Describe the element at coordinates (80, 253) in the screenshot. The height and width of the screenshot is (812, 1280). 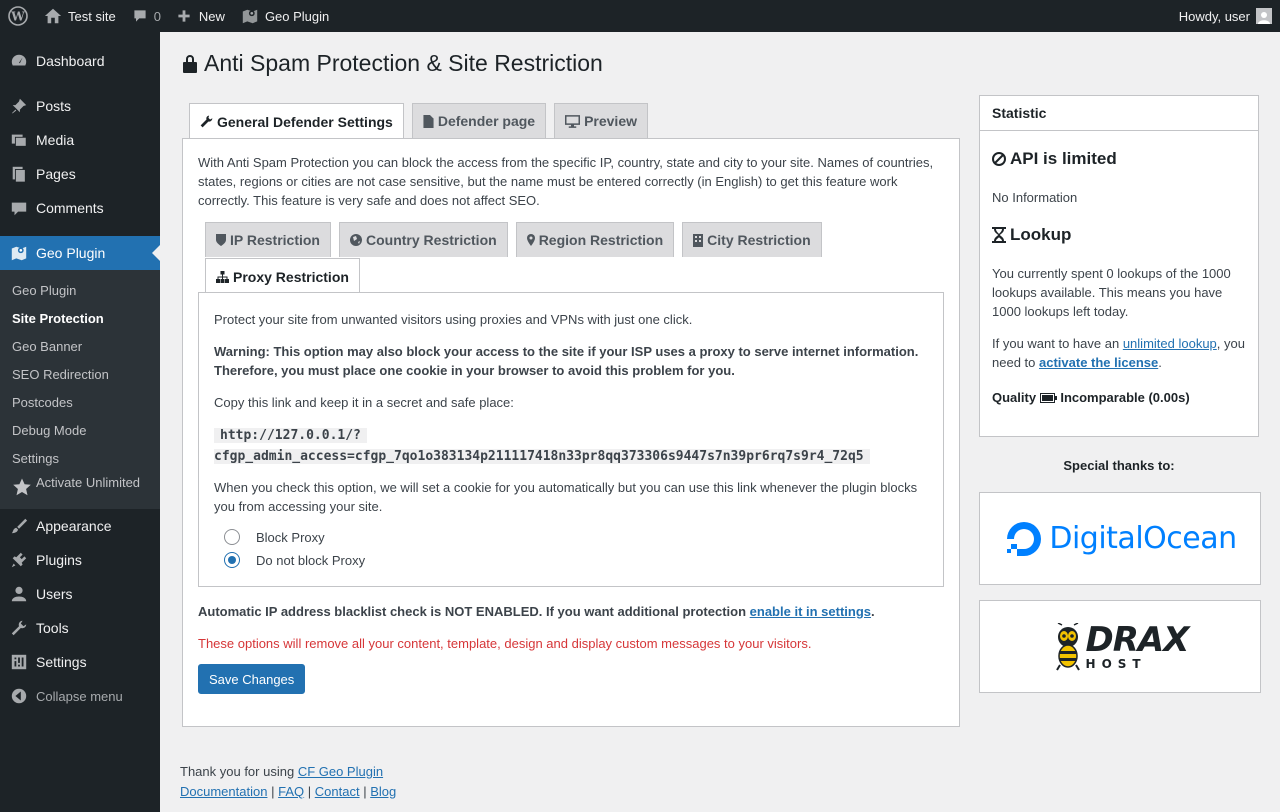
I see `menu-geo-plugin: Geo Plugin` at that location.